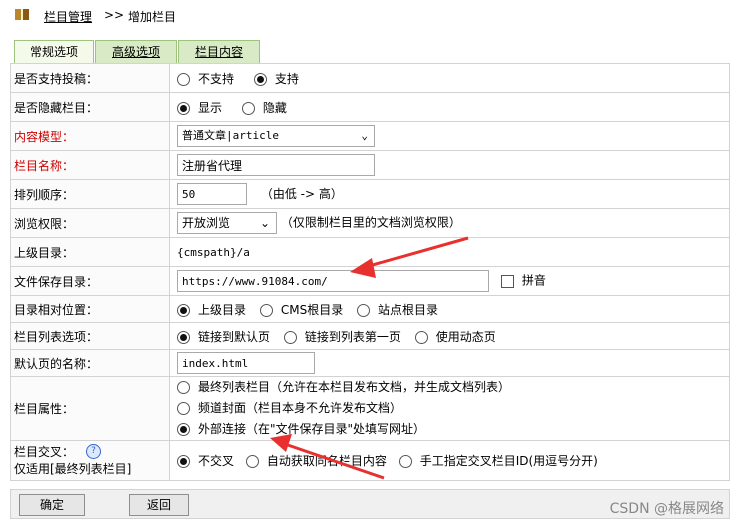 Image resolution: width=740 pixels, height=526 pixels. Describe the element at coordinates (498, 460) in the screenshot. I see `radio-manual-cross: 手工指定交叉栏目ID(用逗号分开)` at that location.